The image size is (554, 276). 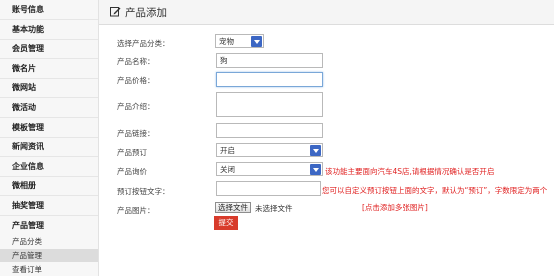 What do you see at coordinates (132, 171) in the screenshot?
I see `inquiry-label: 产品询价` at bounding box center [132, 171].